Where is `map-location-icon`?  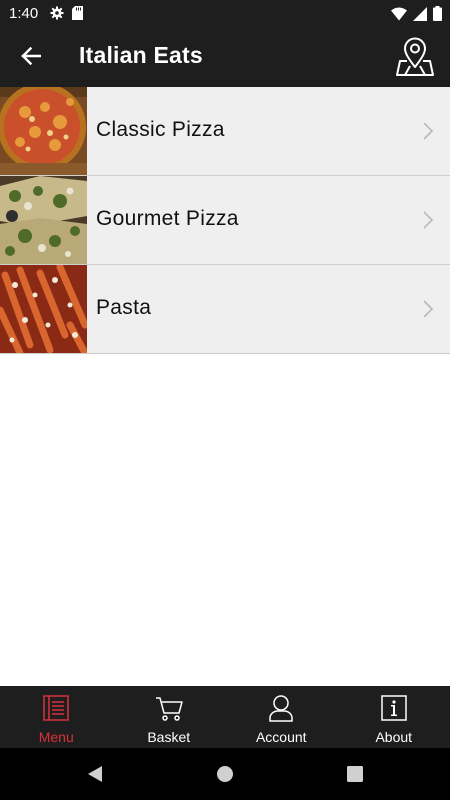 map-location-icon is located at coordinates (415, 59).